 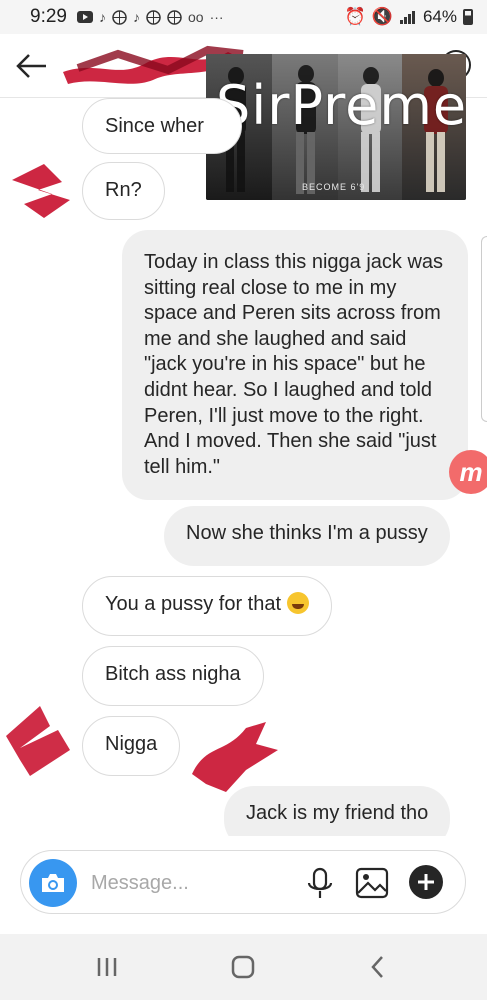 I want to click on more-notifications-icon: ···, so click(x=216, y=17).